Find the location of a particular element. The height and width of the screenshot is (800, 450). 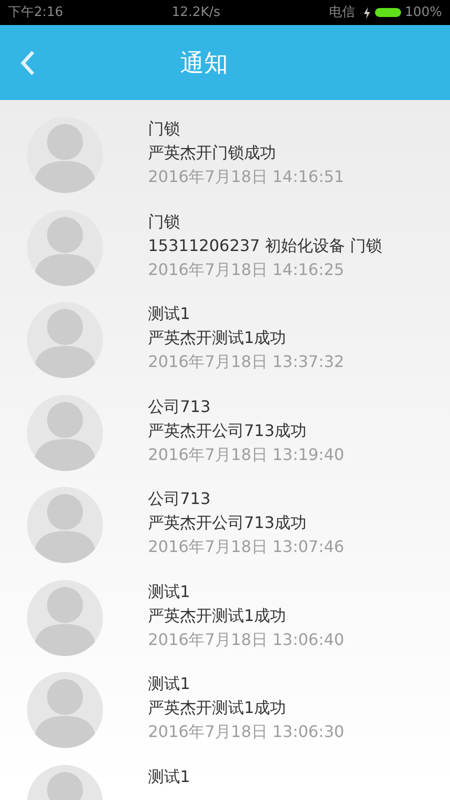

notification-item: 测试1 严英杰开测试1成功 2016年7月18日 13:06:40 is located at coordinates (225, 608).